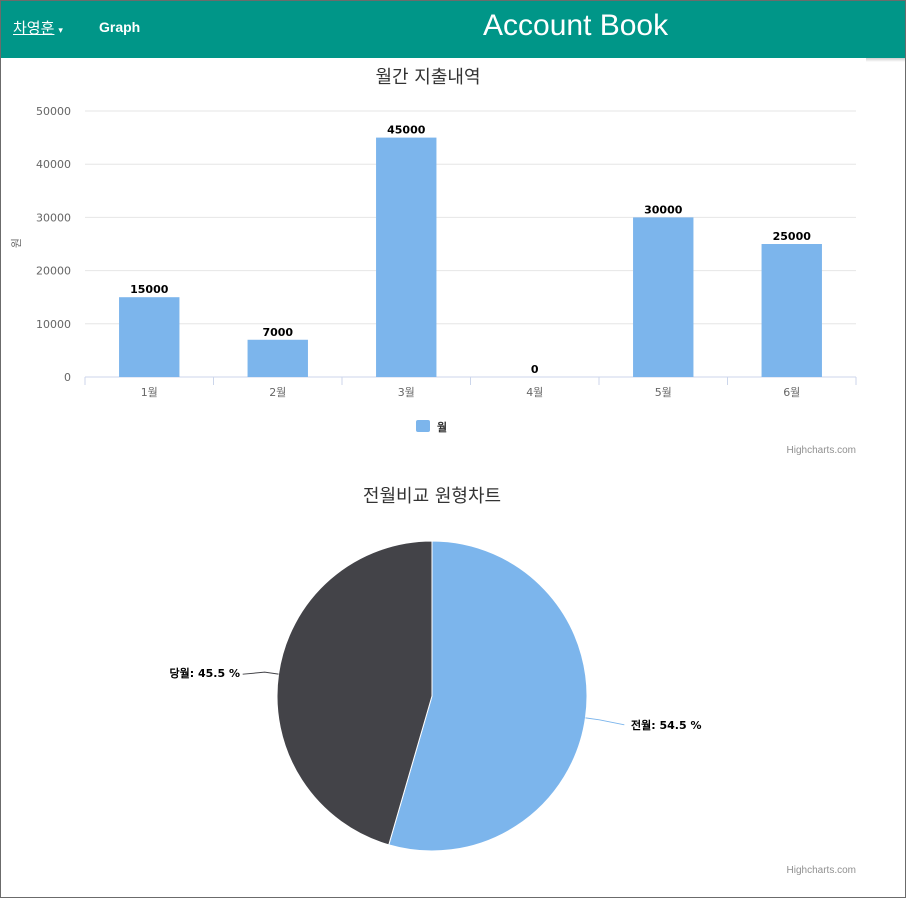  I want to click on x-tick-label: 6월, so click(791, 392).